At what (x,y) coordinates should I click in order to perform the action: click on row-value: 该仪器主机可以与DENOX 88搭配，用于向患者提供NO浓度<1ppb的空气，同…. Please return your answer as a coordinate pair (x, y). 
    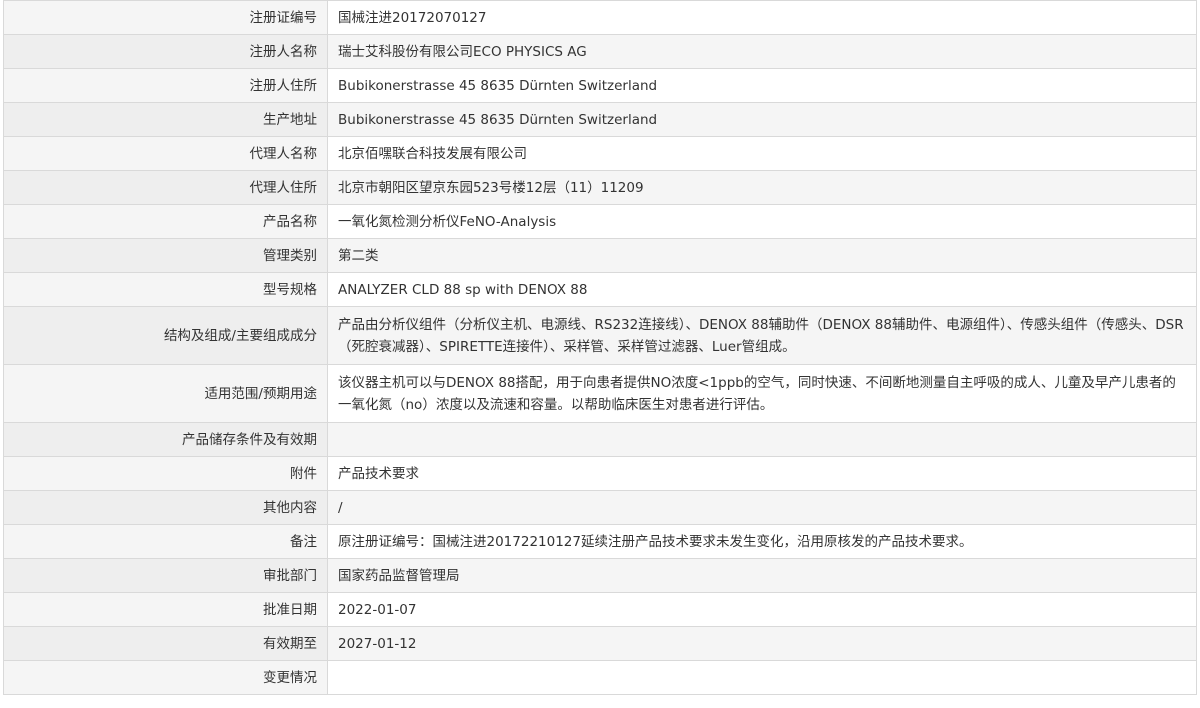
    Looking at the image, I should click on (762, 393).